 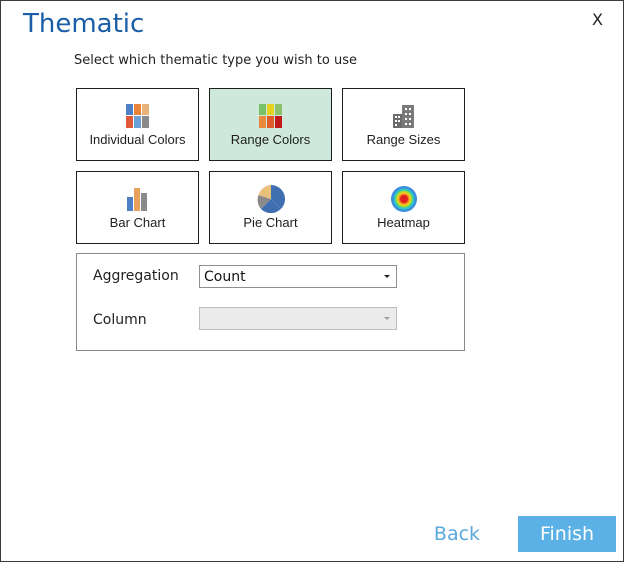 I want to click on range-sizes-icon, so click(x=403, y=116).